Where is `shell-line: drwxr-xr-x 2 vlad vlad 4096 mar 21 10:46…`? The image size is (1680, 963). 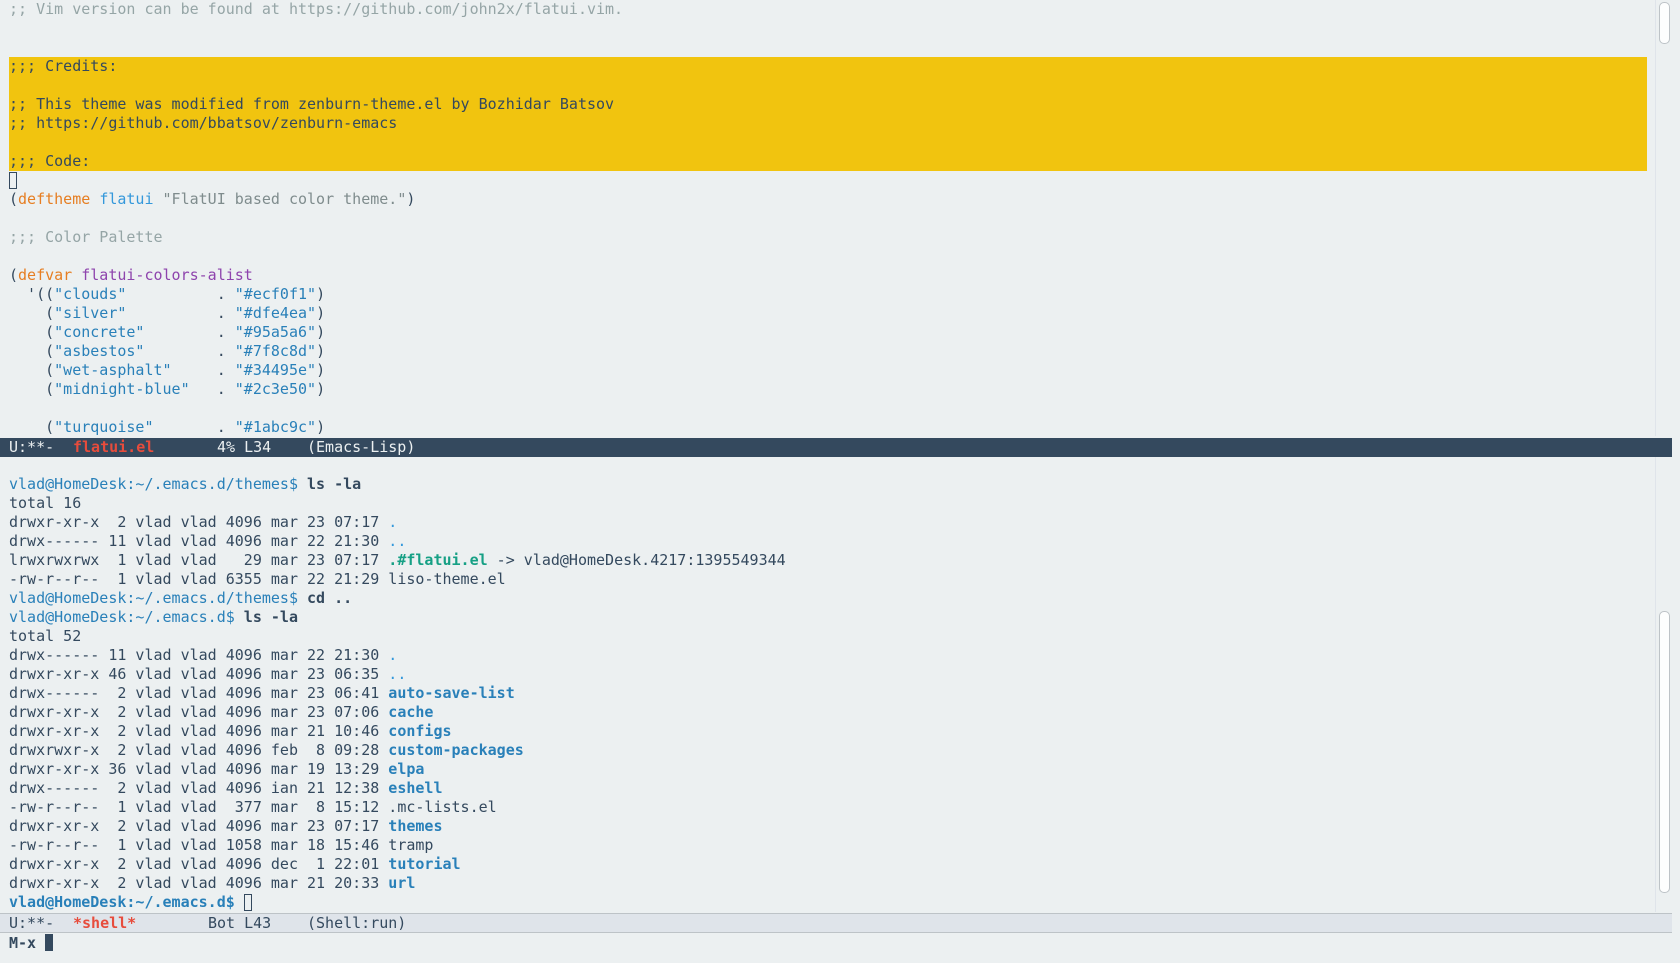 shell-line: drwxr-xr-x 2 vlad vlad 4096 mar 21 10:46… is located at coordinates (230, 731).